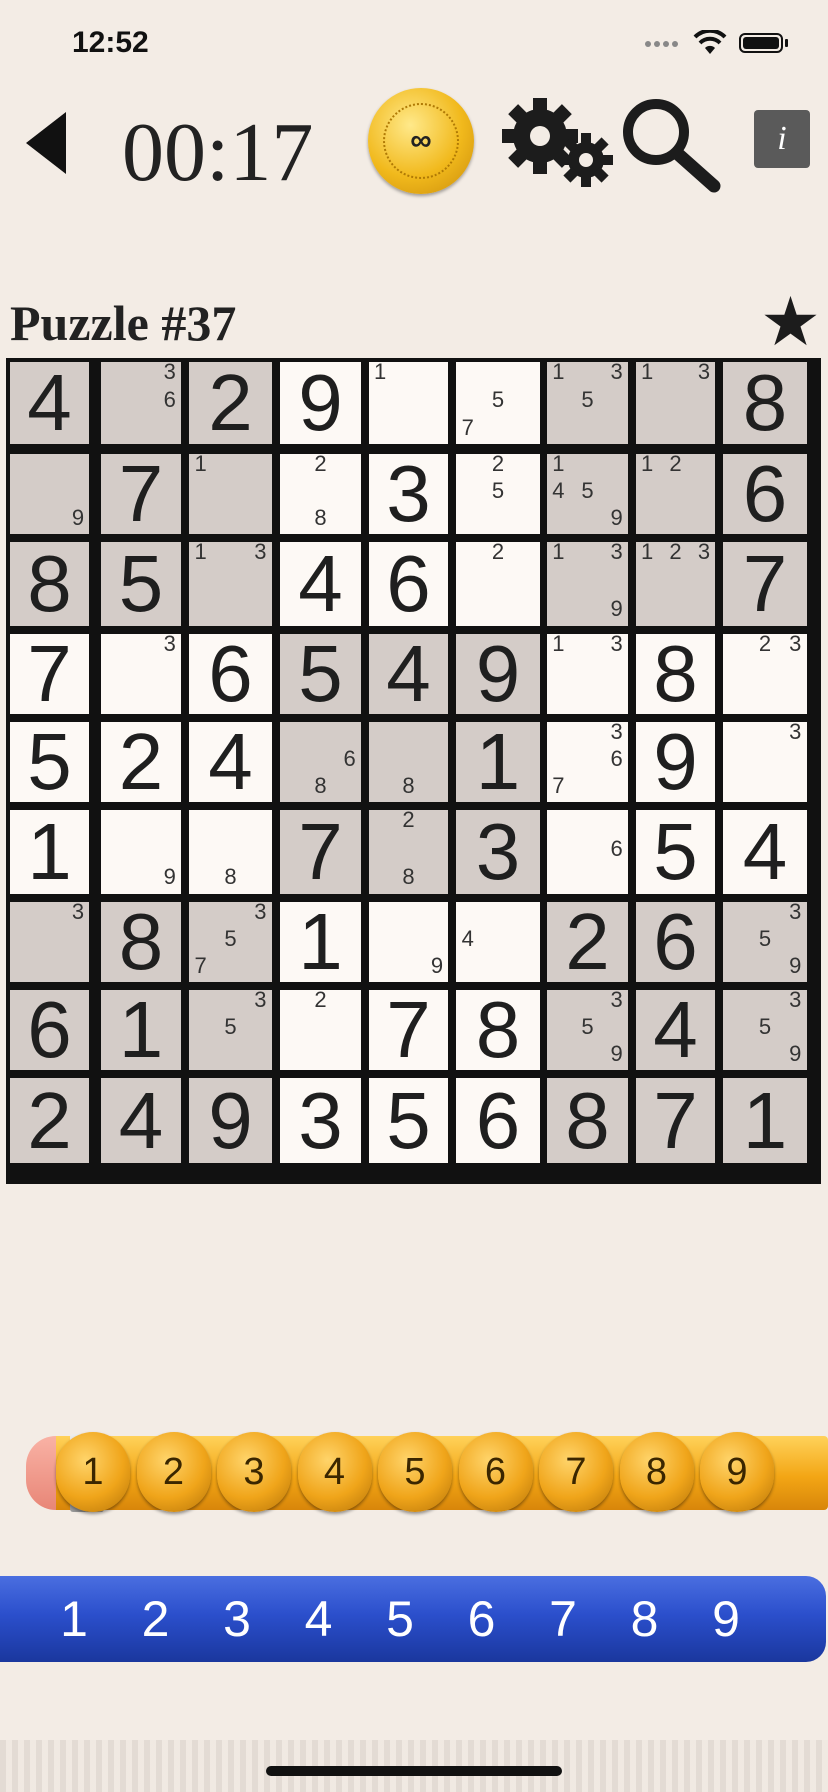  What do you see at coordinates (563, 1619) in the screenshot?
I see `number-key-7: 7` at bounding box center [563, 1619].